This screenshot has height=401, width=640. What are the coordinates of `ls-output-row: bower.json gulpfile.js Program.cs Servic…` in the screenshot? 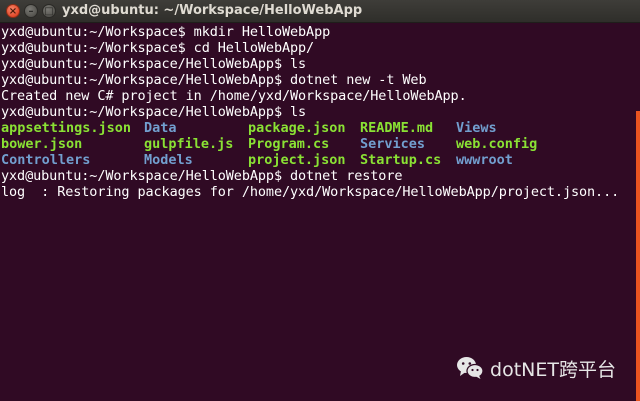 It's located at (318, 144).